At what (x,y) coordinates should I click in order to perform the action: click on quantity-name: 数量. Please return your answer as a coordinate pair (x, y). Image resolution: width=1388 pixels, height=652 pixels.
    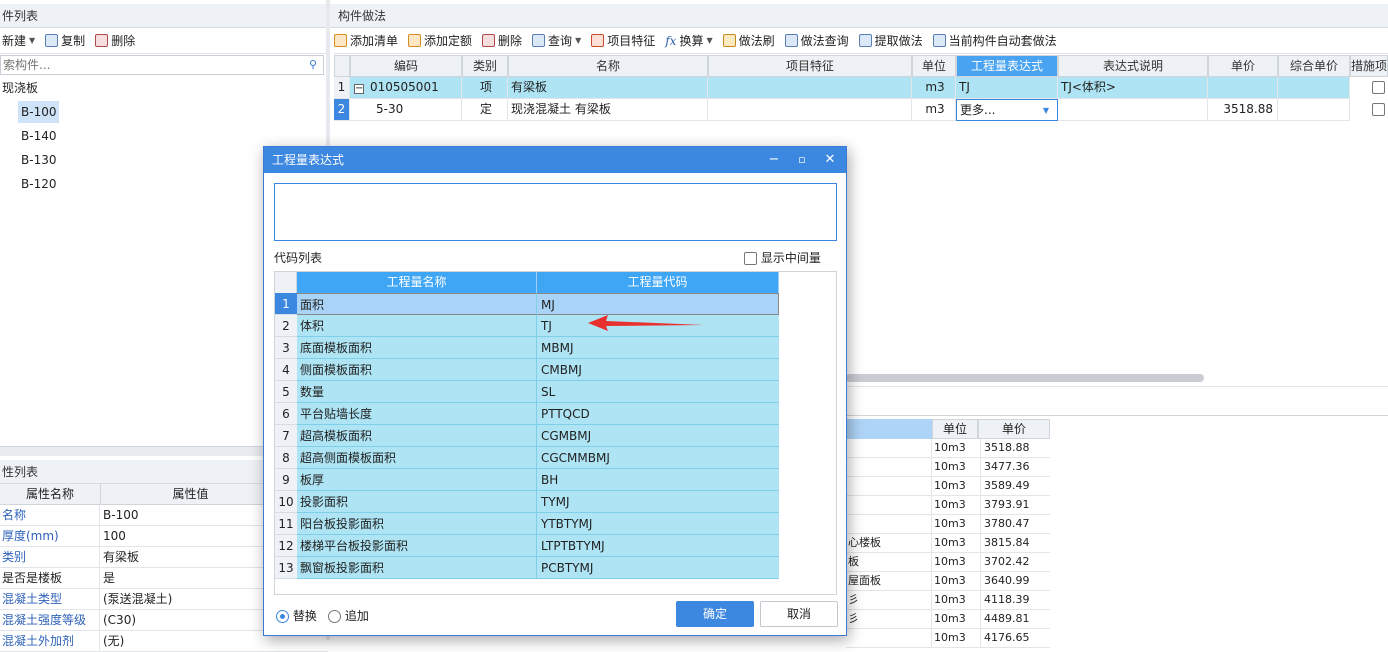
    Looking at the image, I should click on (417, 392).